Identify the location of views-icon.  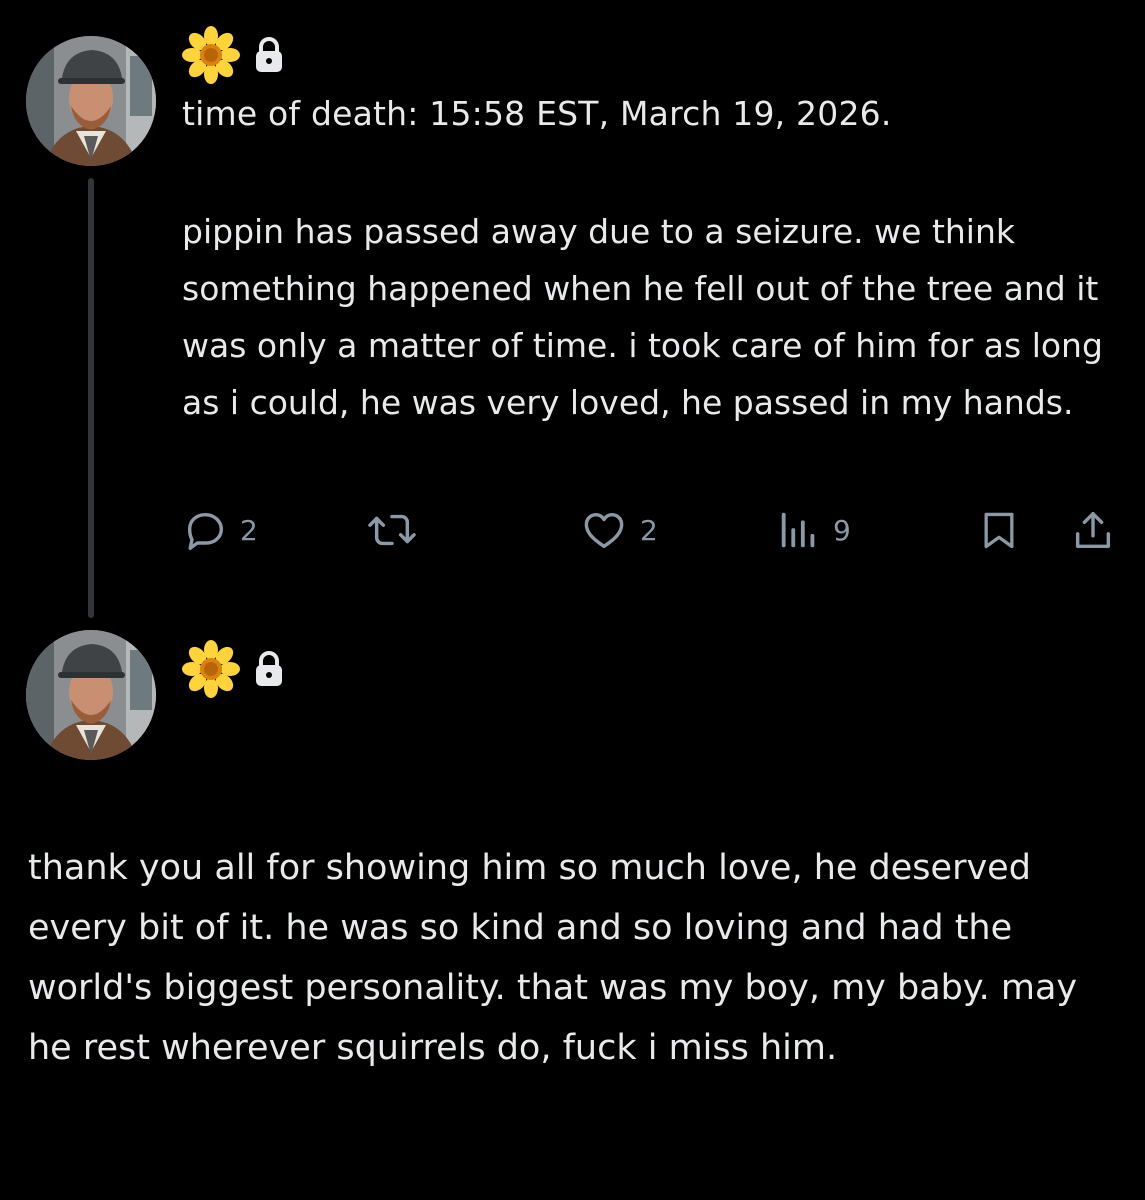
(798, 530).